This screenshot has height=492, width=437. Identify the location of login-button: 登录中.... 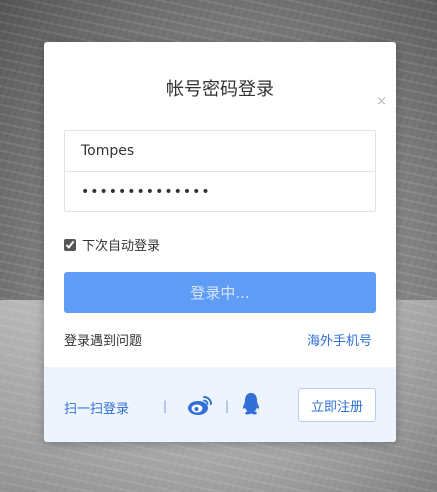
(220, 292).